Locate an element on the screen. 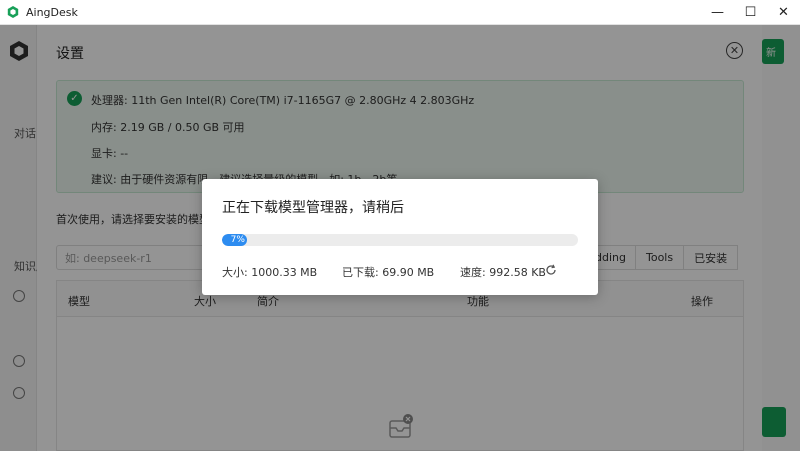 This screenshot has height=451, width=800. maximize-button: ☐ is located at coordinates (750, 12).